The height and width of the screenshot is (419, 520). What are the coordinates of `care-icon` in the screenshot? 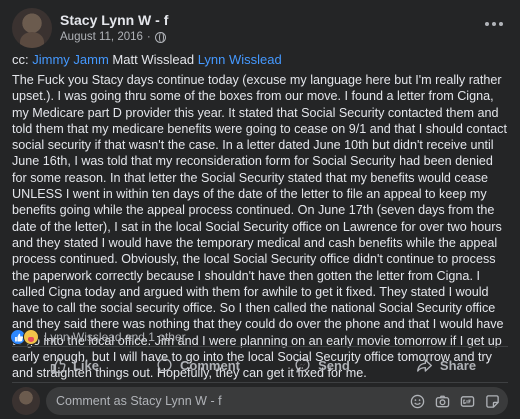 It's located at (31, 337).